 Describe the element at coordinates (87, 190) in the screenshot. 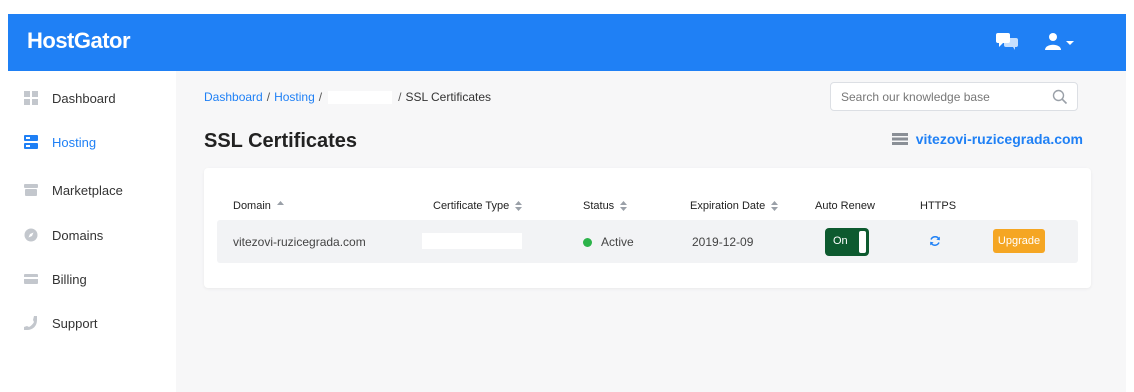

I see `sidebar-item-label: Marketplace` at that location.